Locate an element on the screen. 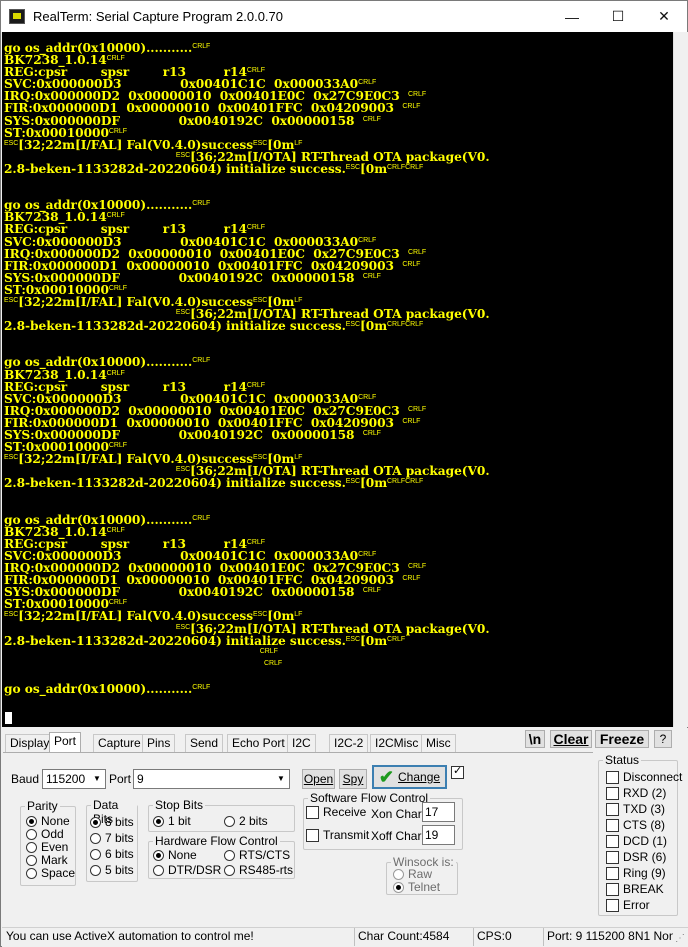  swflow-title: Software Flow Control is located at coordinates (369, 798).